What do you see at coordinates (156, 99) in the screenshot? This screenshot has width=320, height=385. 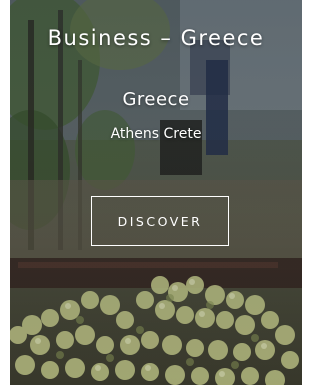 I see `hero-country: Greece` at bounding box center [156, 99].